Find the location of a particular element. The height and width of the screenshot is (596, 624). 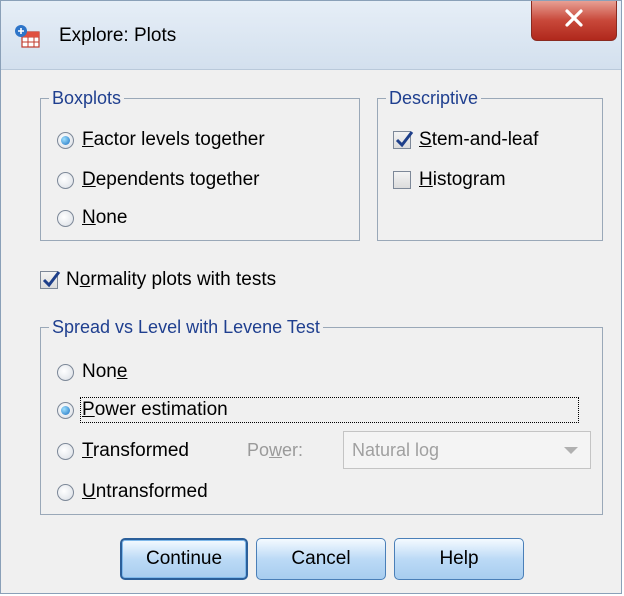

power-estimation-radio: Power estimation is located at coordinates (318, 410).